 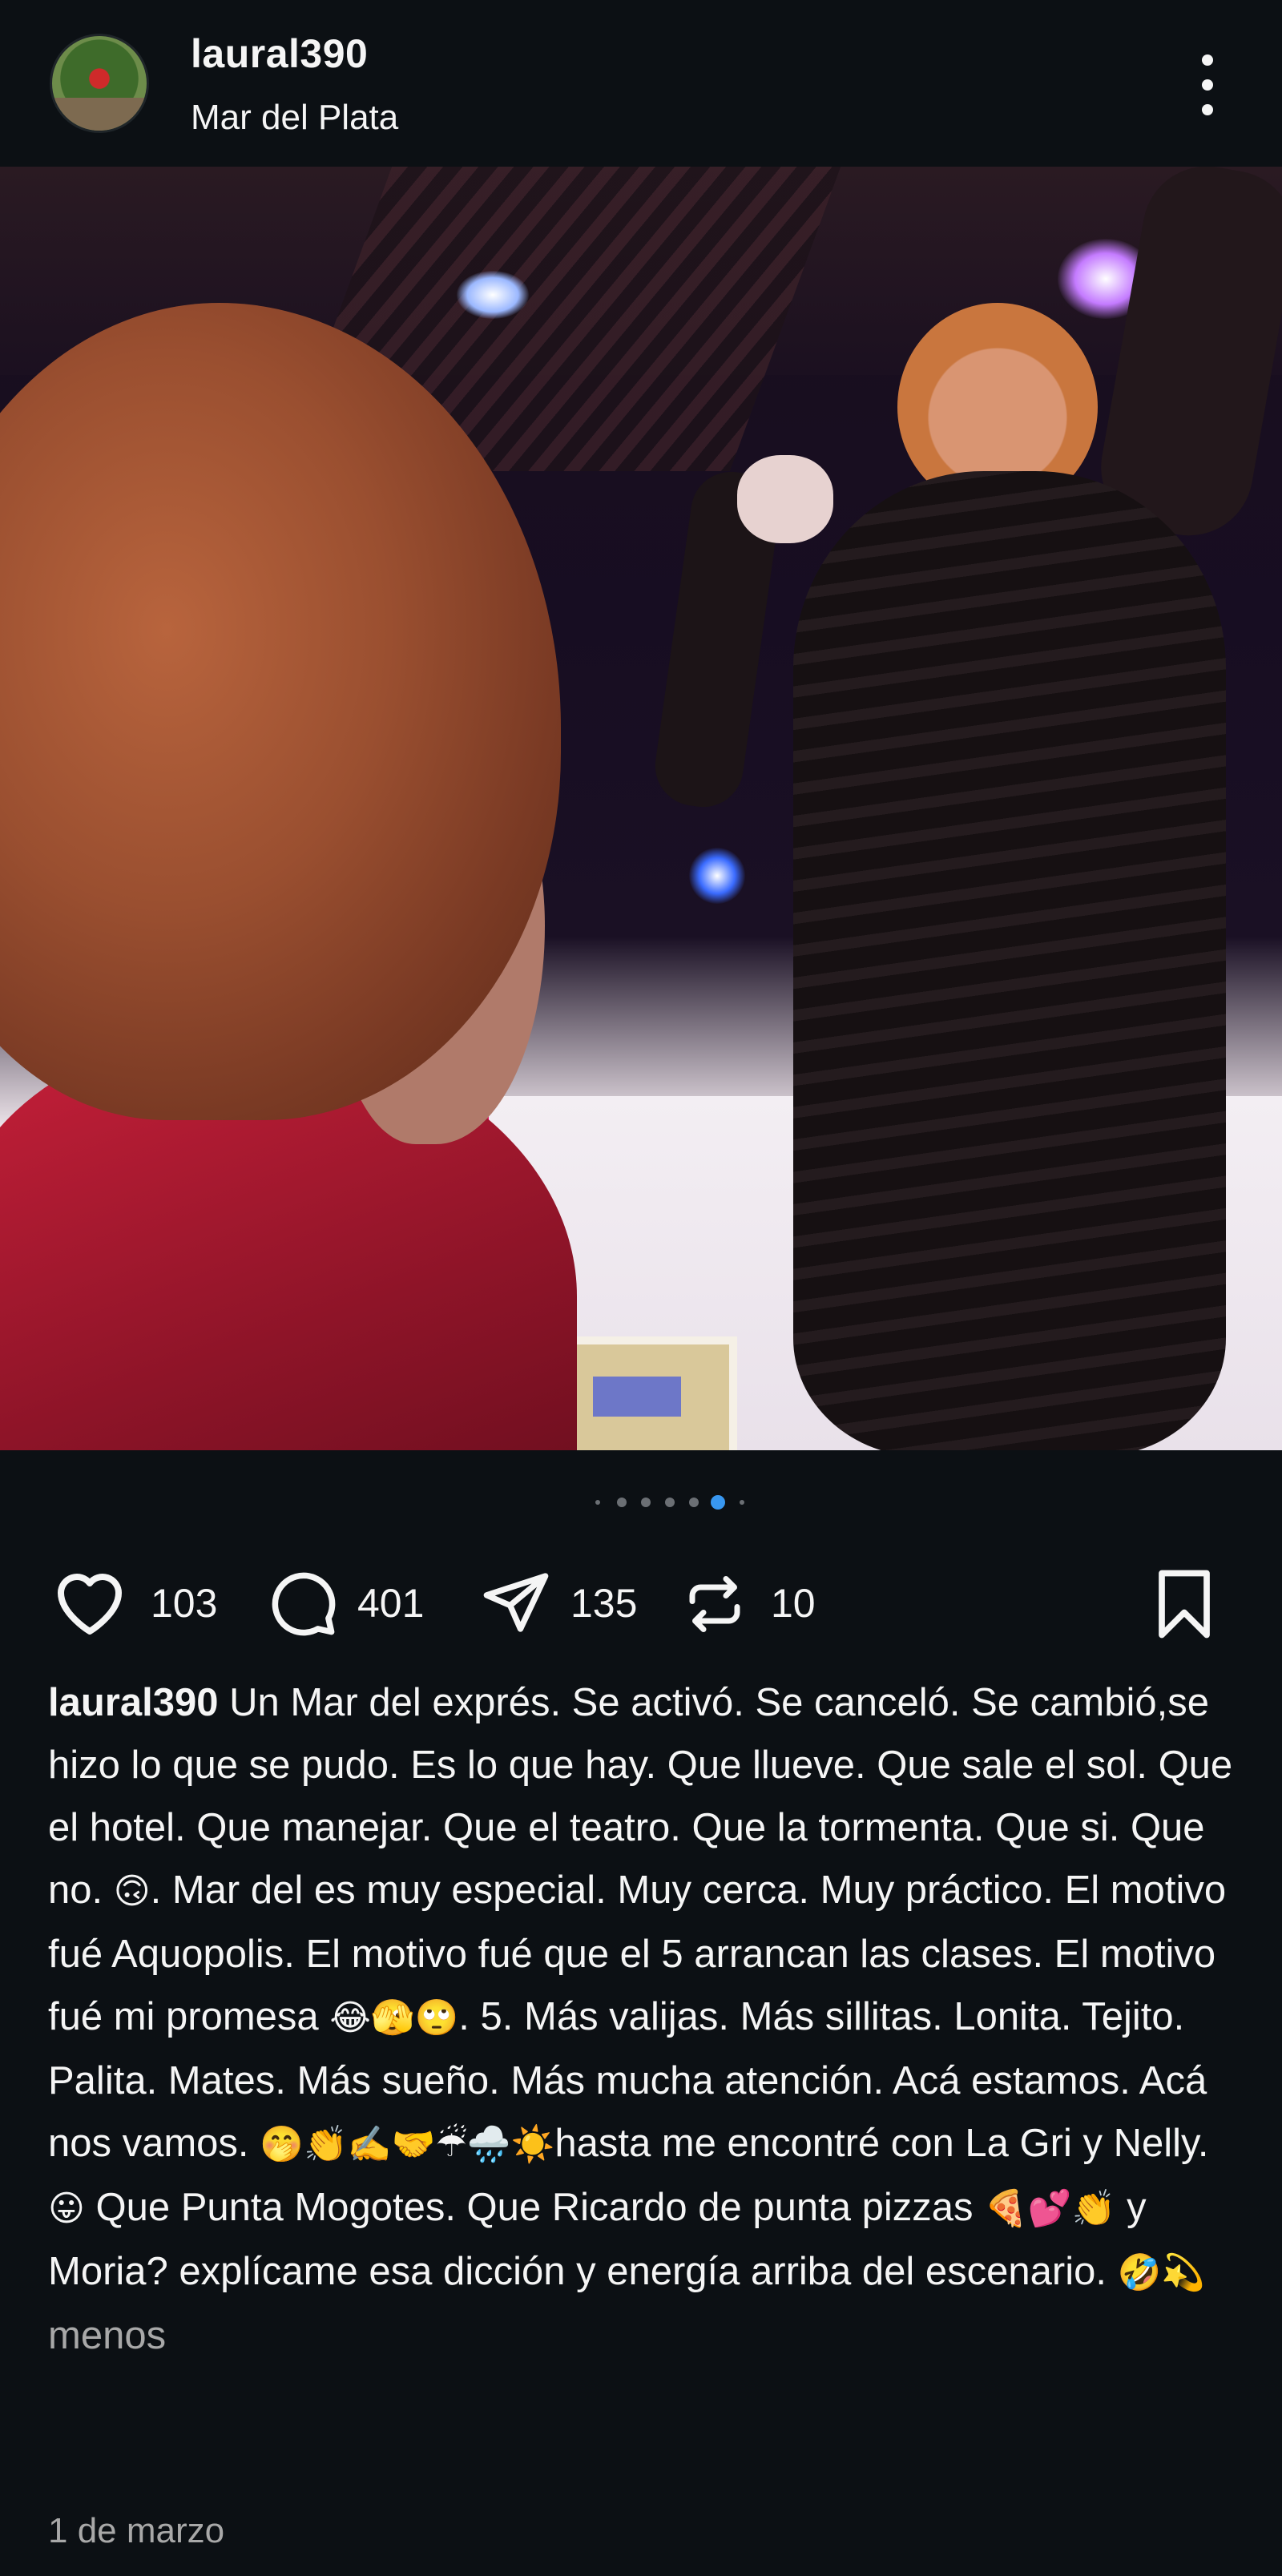 What do you see at coordinates (136, 2530) in the screenshot?
I see `post-date: 1 de marzo` at bounding box center [136, 2530].